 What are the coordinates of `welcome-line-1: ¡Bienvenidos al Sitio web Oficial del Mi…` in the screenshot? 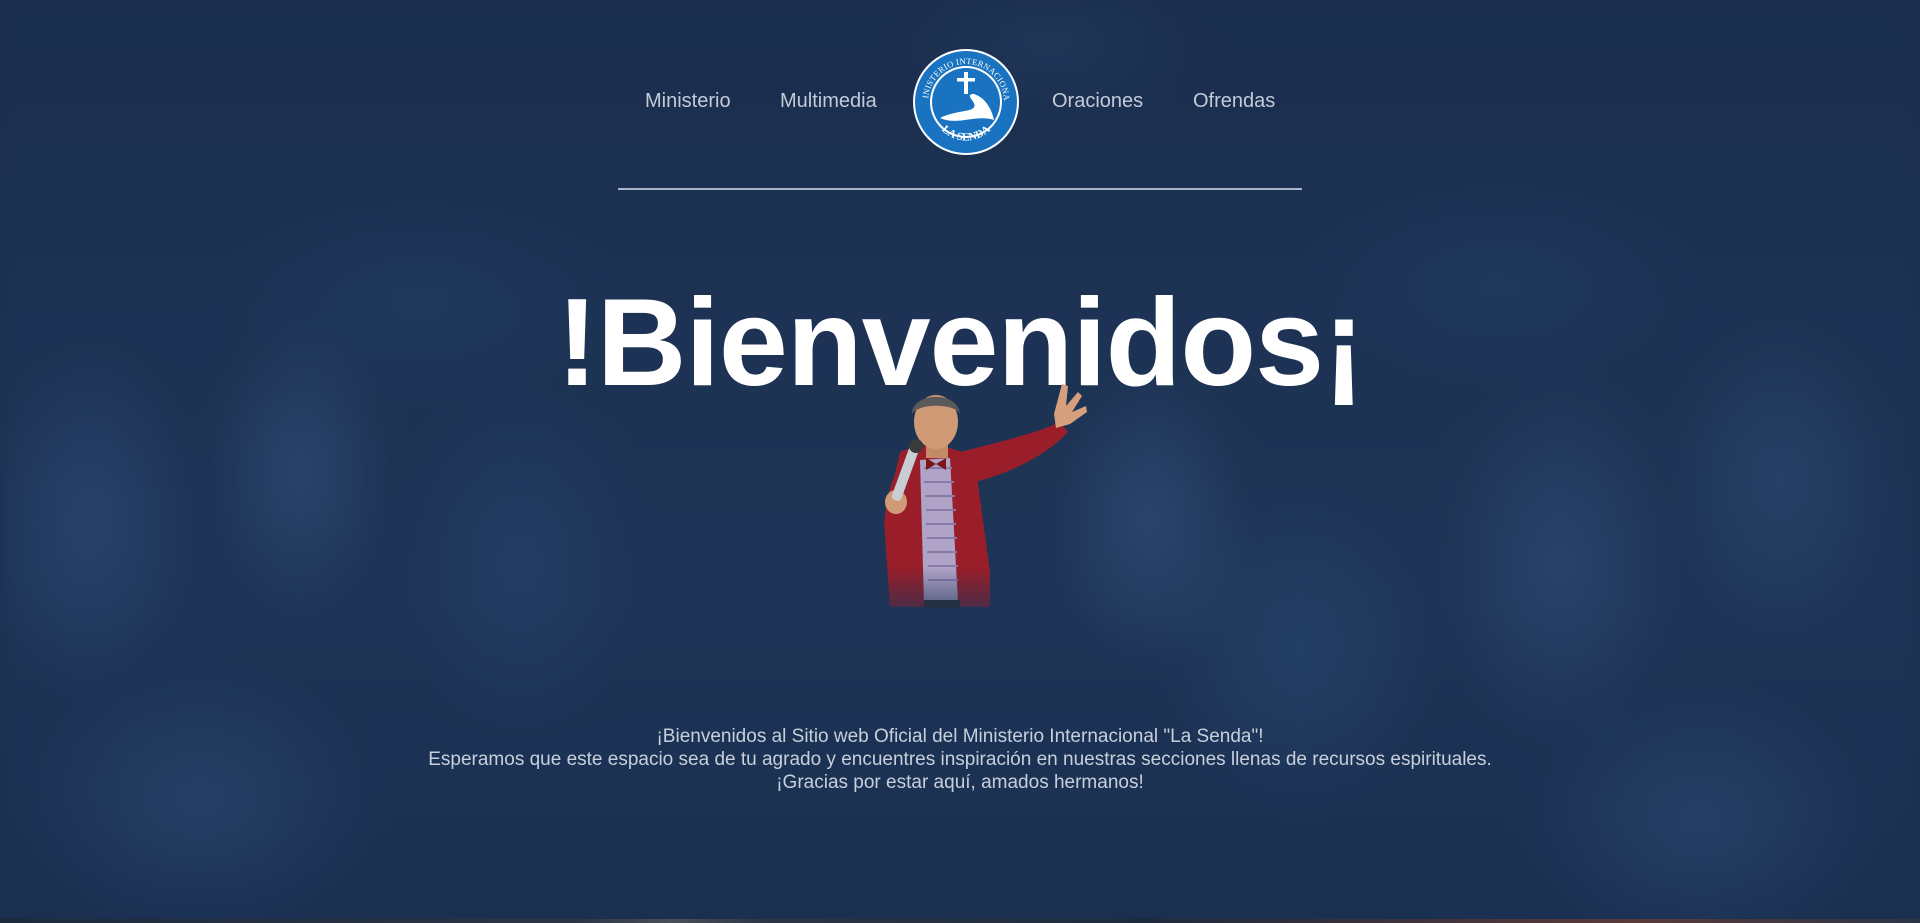 It's located at (960, 736).